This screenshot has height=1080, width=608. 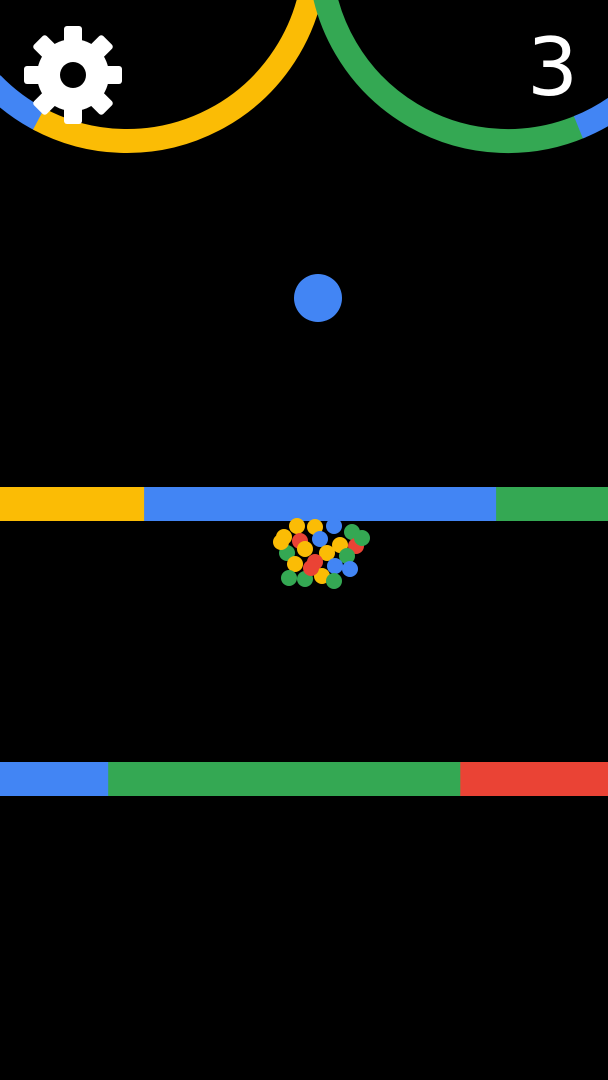 What do you see at coordinates (72, 504) in the screenshot?
I see `upper-bar-segment-yellow` at bounding box center [72, 504].